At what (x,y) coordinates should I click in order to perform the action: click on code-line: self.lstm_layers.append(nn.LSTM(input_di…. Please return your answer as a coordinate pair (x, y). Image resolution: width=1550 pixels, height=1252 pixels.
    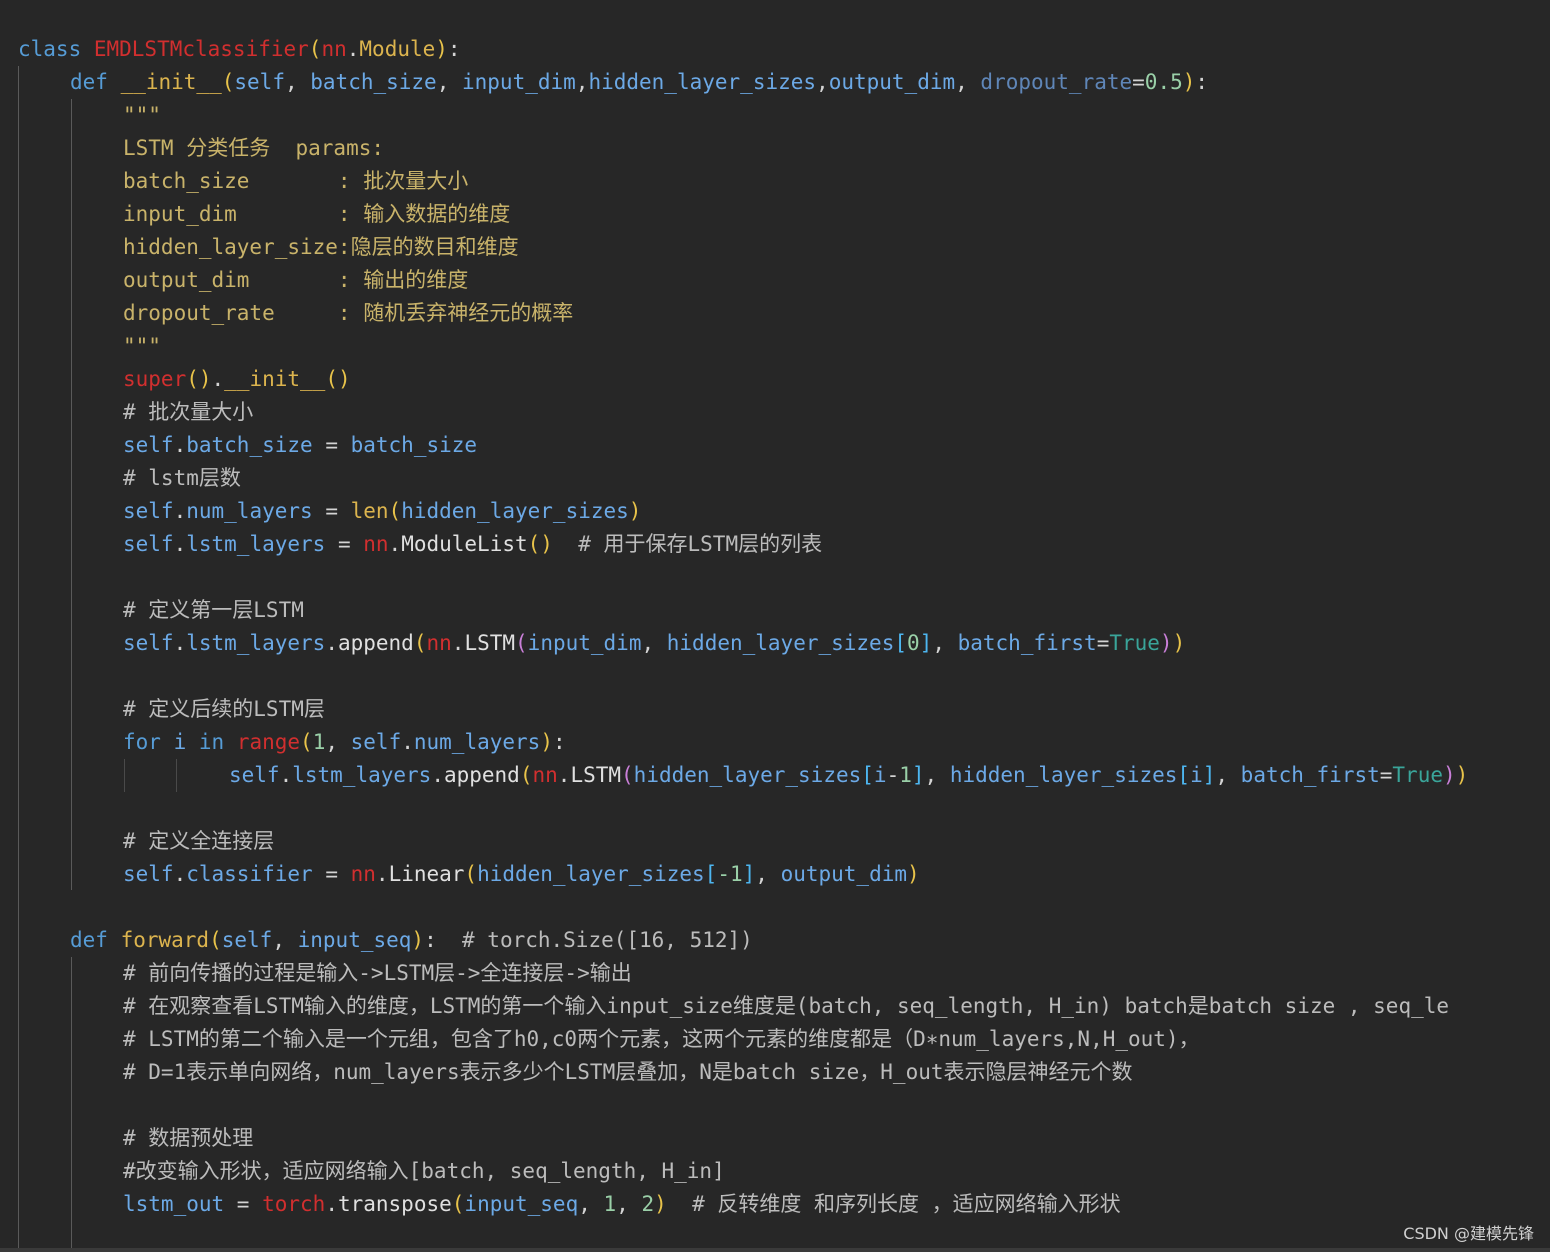
    Looking at the image, I should click on (654, 643).